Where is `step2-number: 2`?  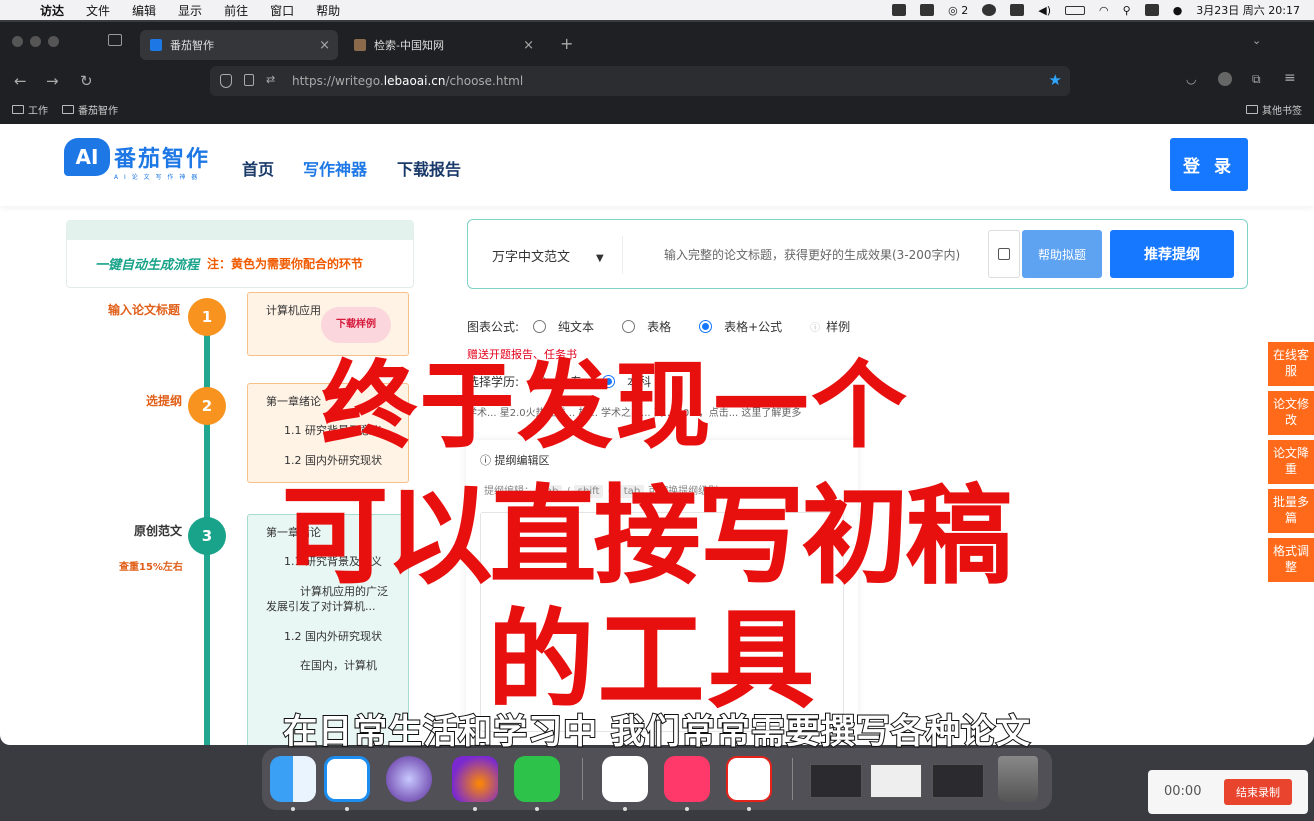
step2-number: 2 is located at coordinates (207, 406).